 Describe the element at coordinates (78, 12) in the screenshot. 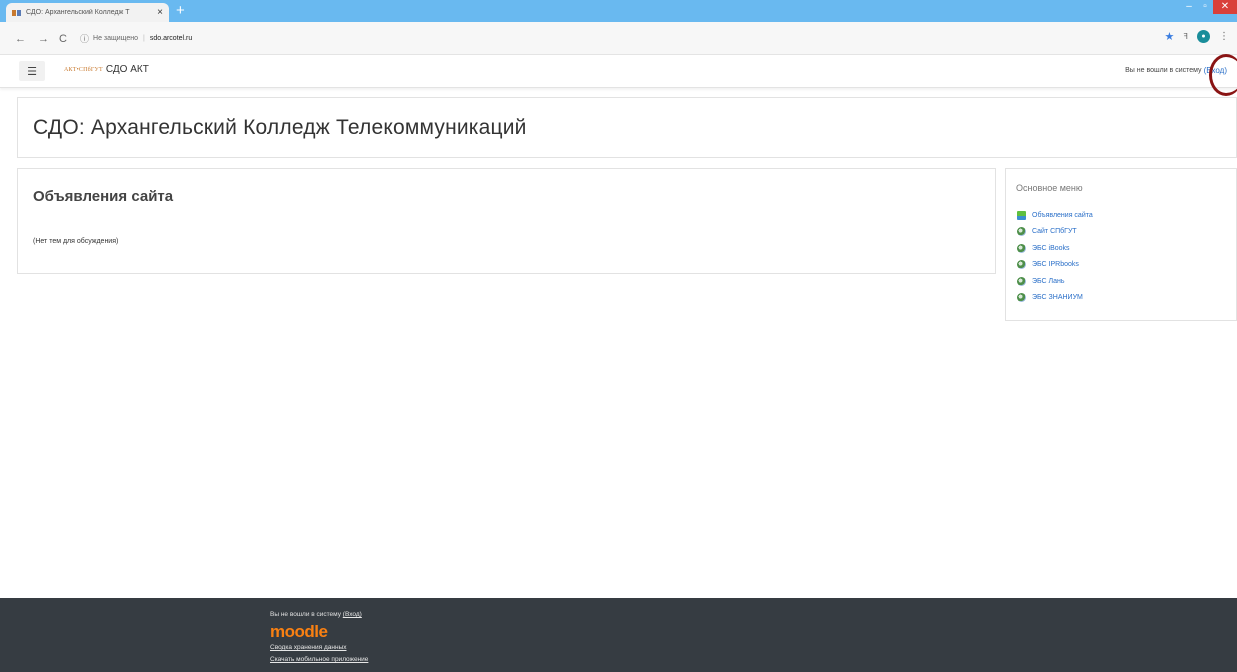

I see `tab-title: СДО: Архангельский Колледж Т` at that location.